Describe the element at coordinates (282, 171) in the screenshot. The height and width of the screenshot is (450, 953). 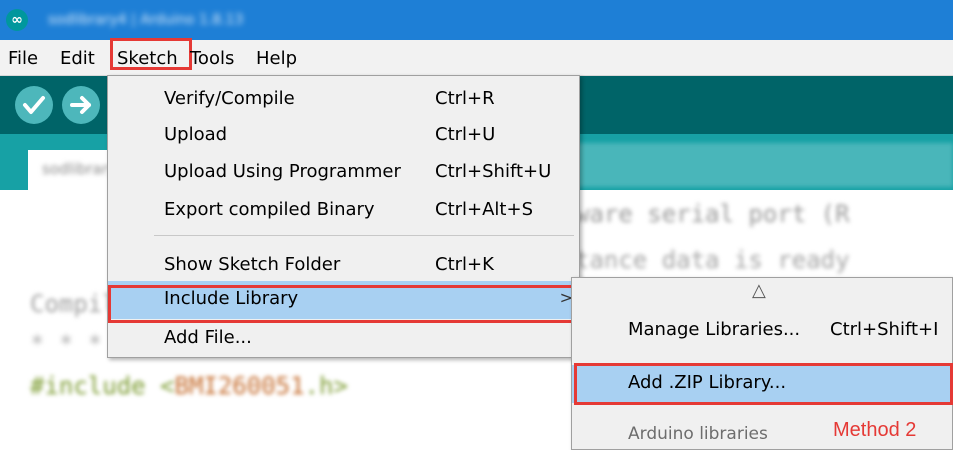
I see `menu-item-label: Upload Using Programmer` at that location.